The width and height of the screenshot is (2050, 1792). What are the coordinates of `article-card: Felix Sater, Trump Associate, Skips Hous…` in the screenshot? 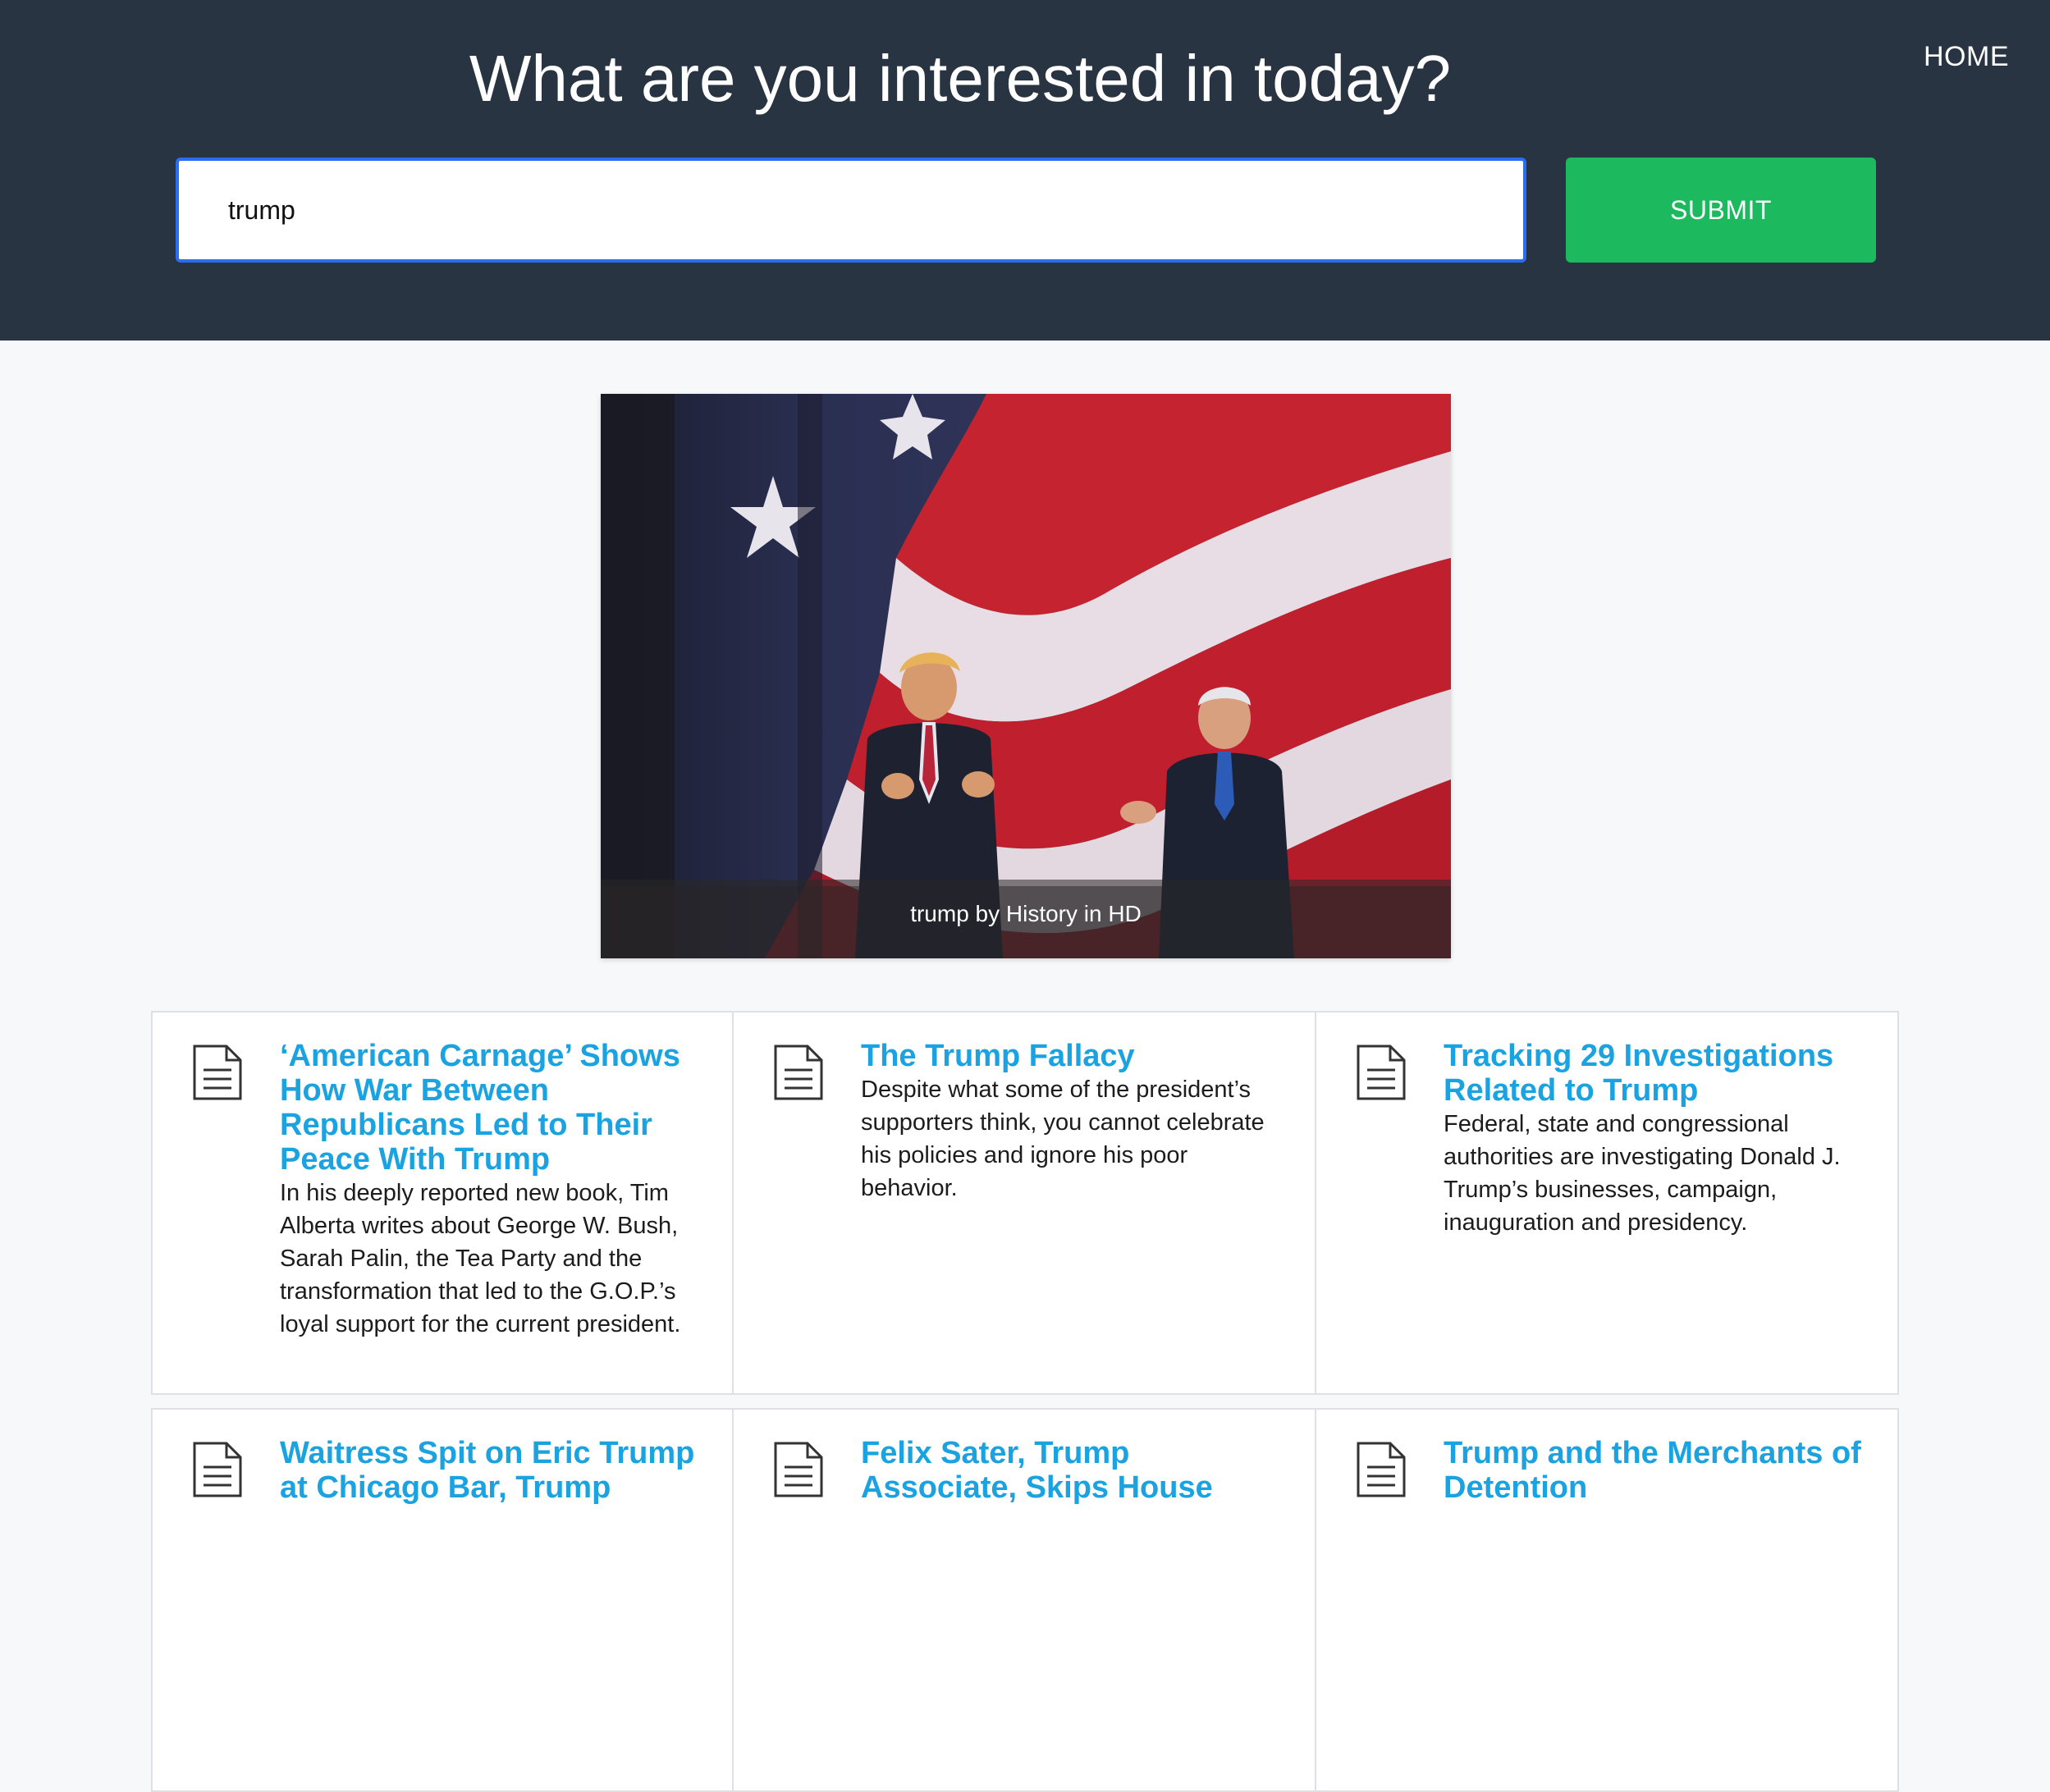 It's located at (1024, 1600).